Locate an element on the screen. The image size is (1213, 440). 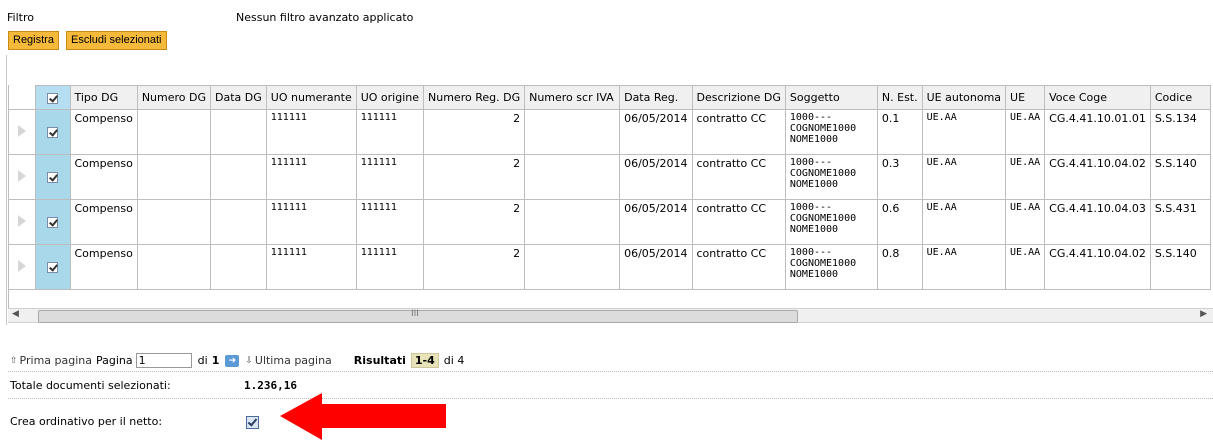
cell-n_est: 0.8 is located at coordinates (899, 267).